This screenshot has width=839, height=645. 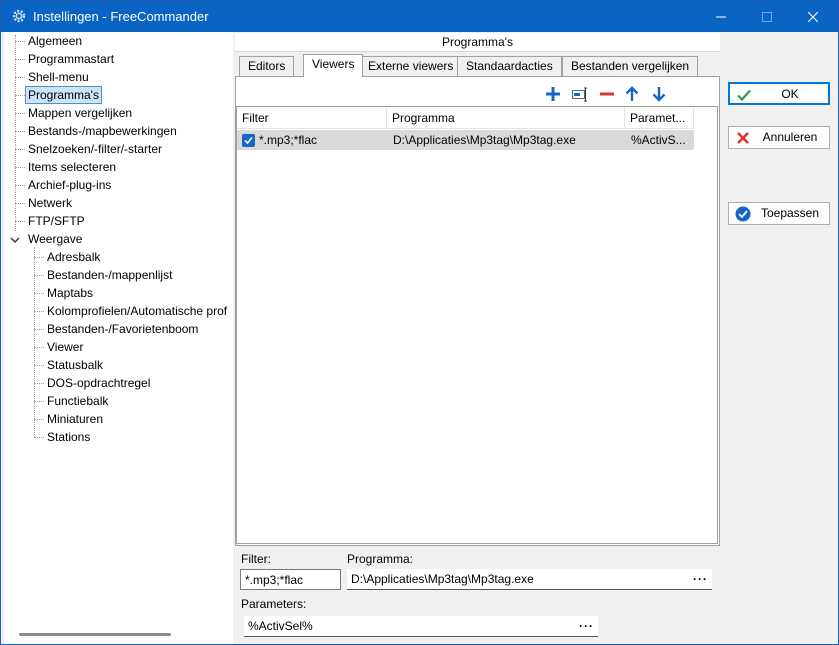 I want to click on tree-subitem-favorietenboom: Bestanden-/Favorietenboom, so click(x=122, y=329).